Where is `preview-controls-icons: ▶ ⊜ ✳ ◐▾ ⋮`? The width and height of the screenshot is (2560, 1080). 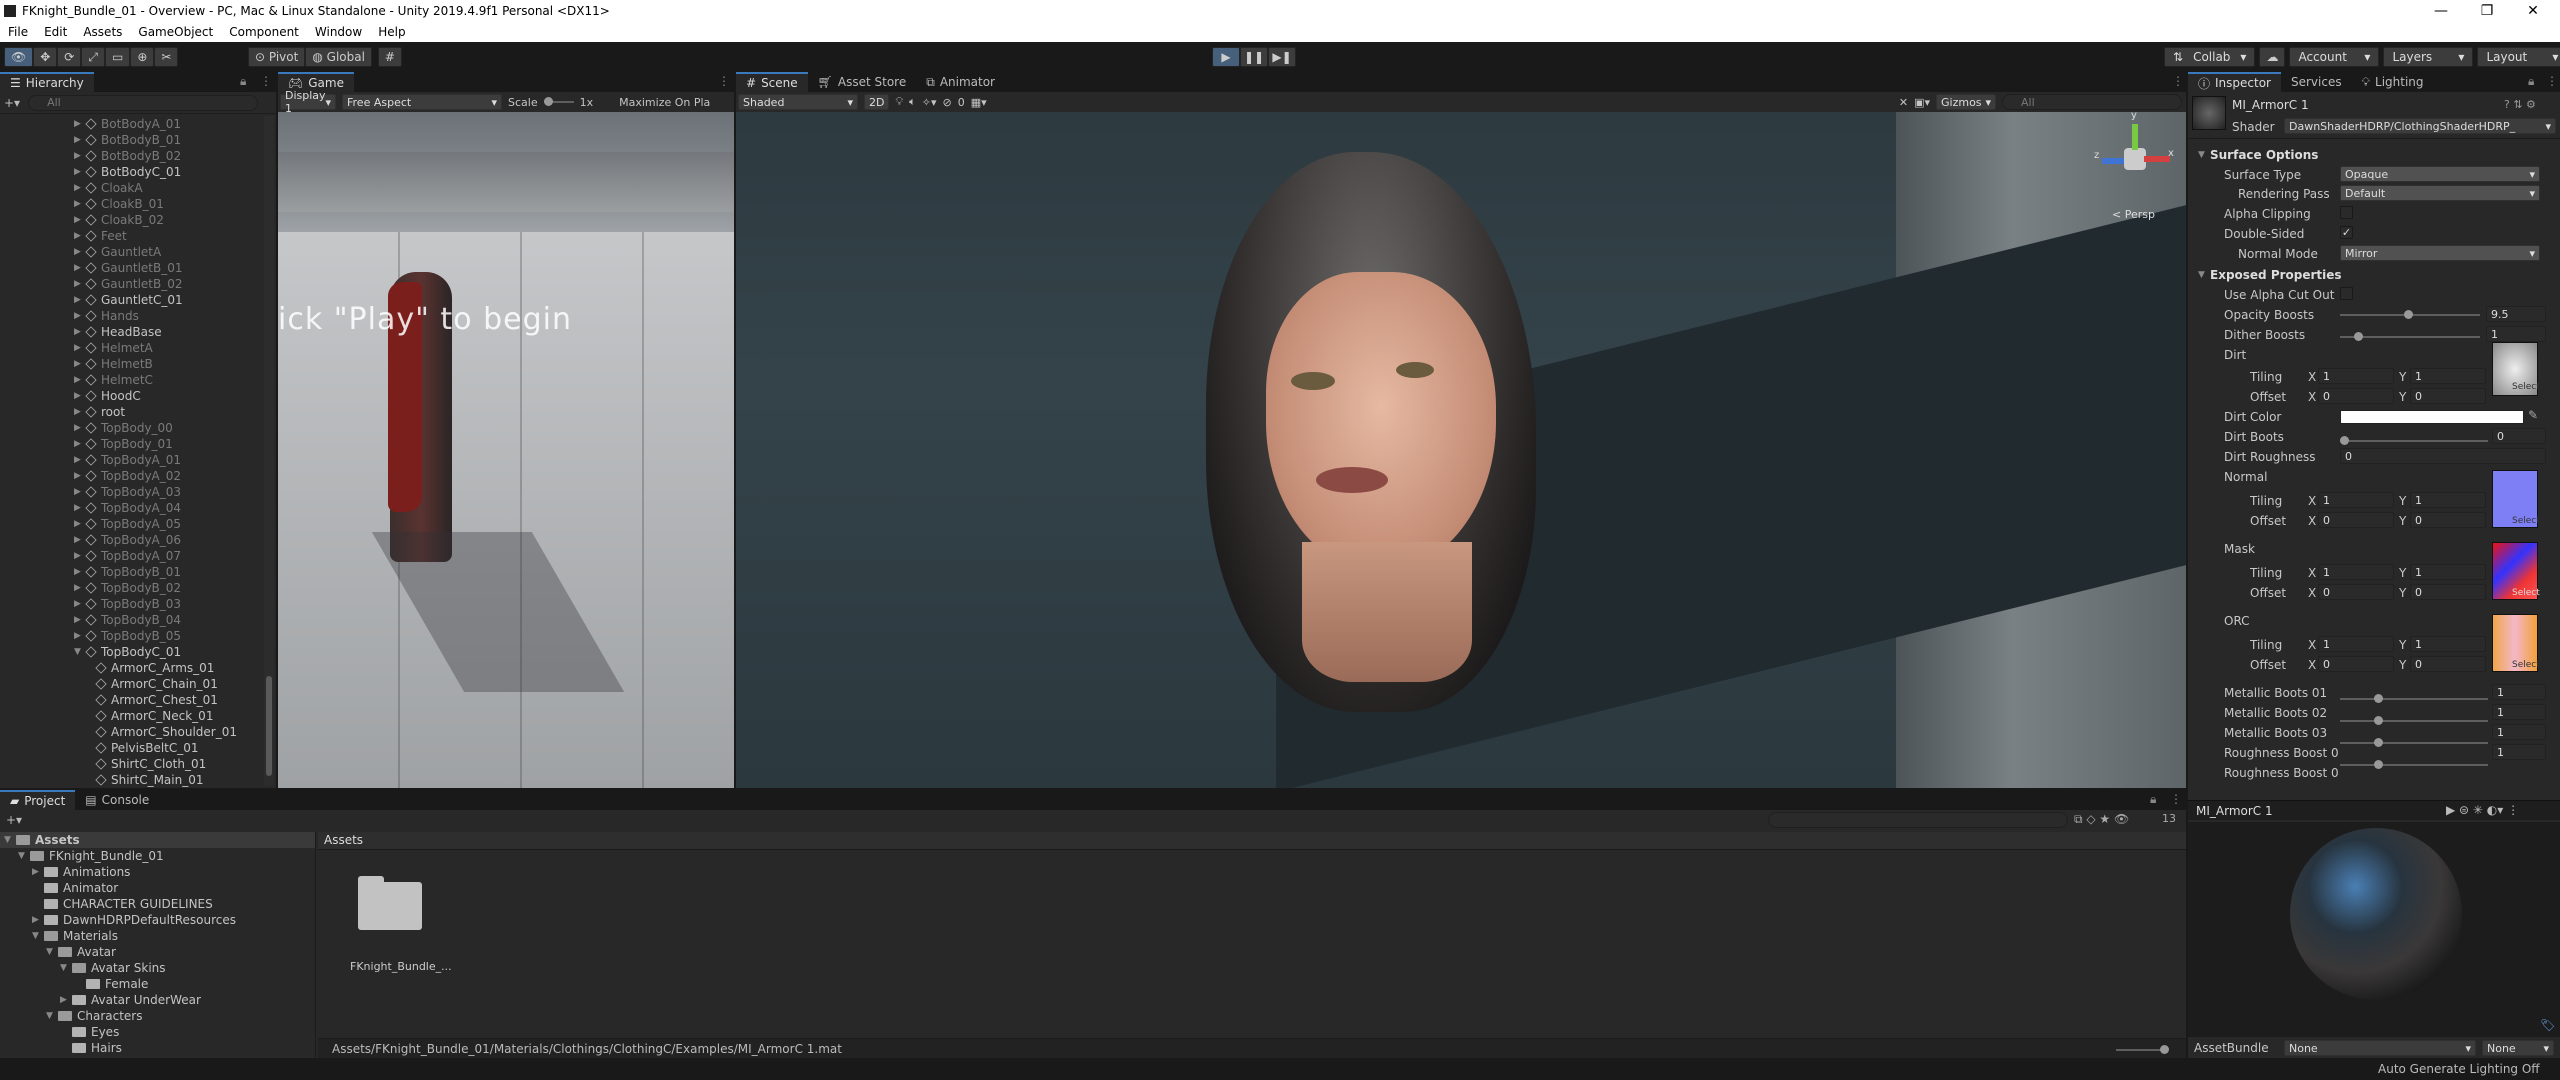 preview-controls-icons: ▶ ⊜ ✳ ◐▾ ⋮ is located at coordinates (2482, 810).